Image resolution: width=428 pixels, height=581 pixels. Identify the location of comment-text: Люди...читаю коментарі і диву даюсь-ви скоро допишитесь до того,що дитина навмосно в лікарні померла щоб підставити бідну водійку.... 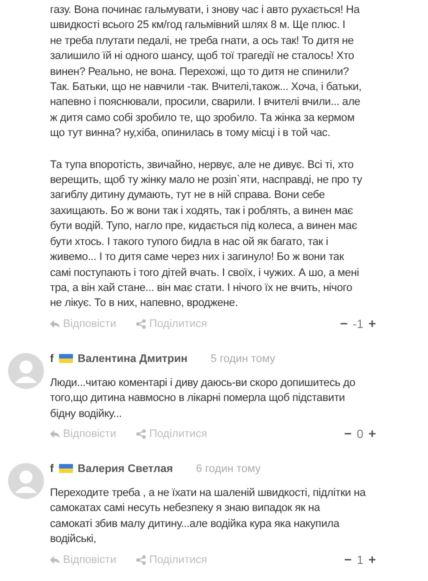
(203, 399).